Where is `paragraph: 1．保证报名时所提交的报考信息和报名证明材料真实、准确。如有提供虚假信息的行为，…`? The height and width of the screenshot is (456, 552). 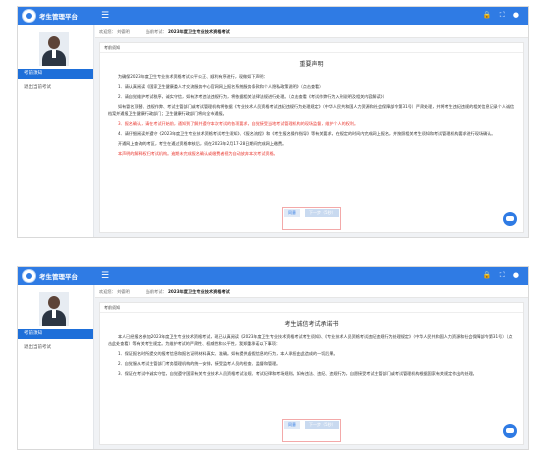
paragraph: 1．保证报名时所提交的报考信息和报名证明材料真实、准确。如有提供虚假信息的行为，… is located at coordinates (228, 353).